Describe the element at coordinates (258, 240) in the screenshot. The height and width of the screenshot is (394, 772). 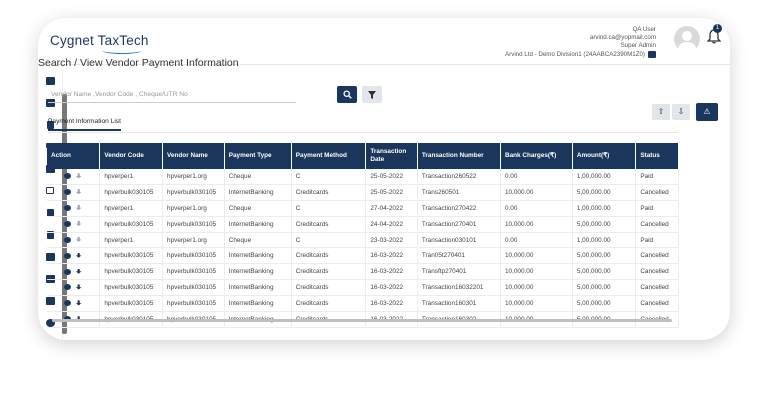
I see `table-cell: Cheque` at that location.